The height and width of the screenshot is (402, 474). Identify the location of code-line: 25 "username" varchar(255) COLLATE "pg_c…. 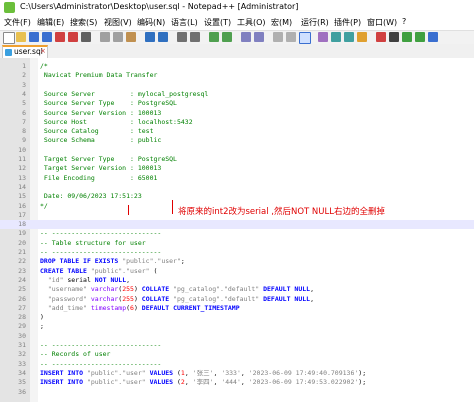
(237, 289).